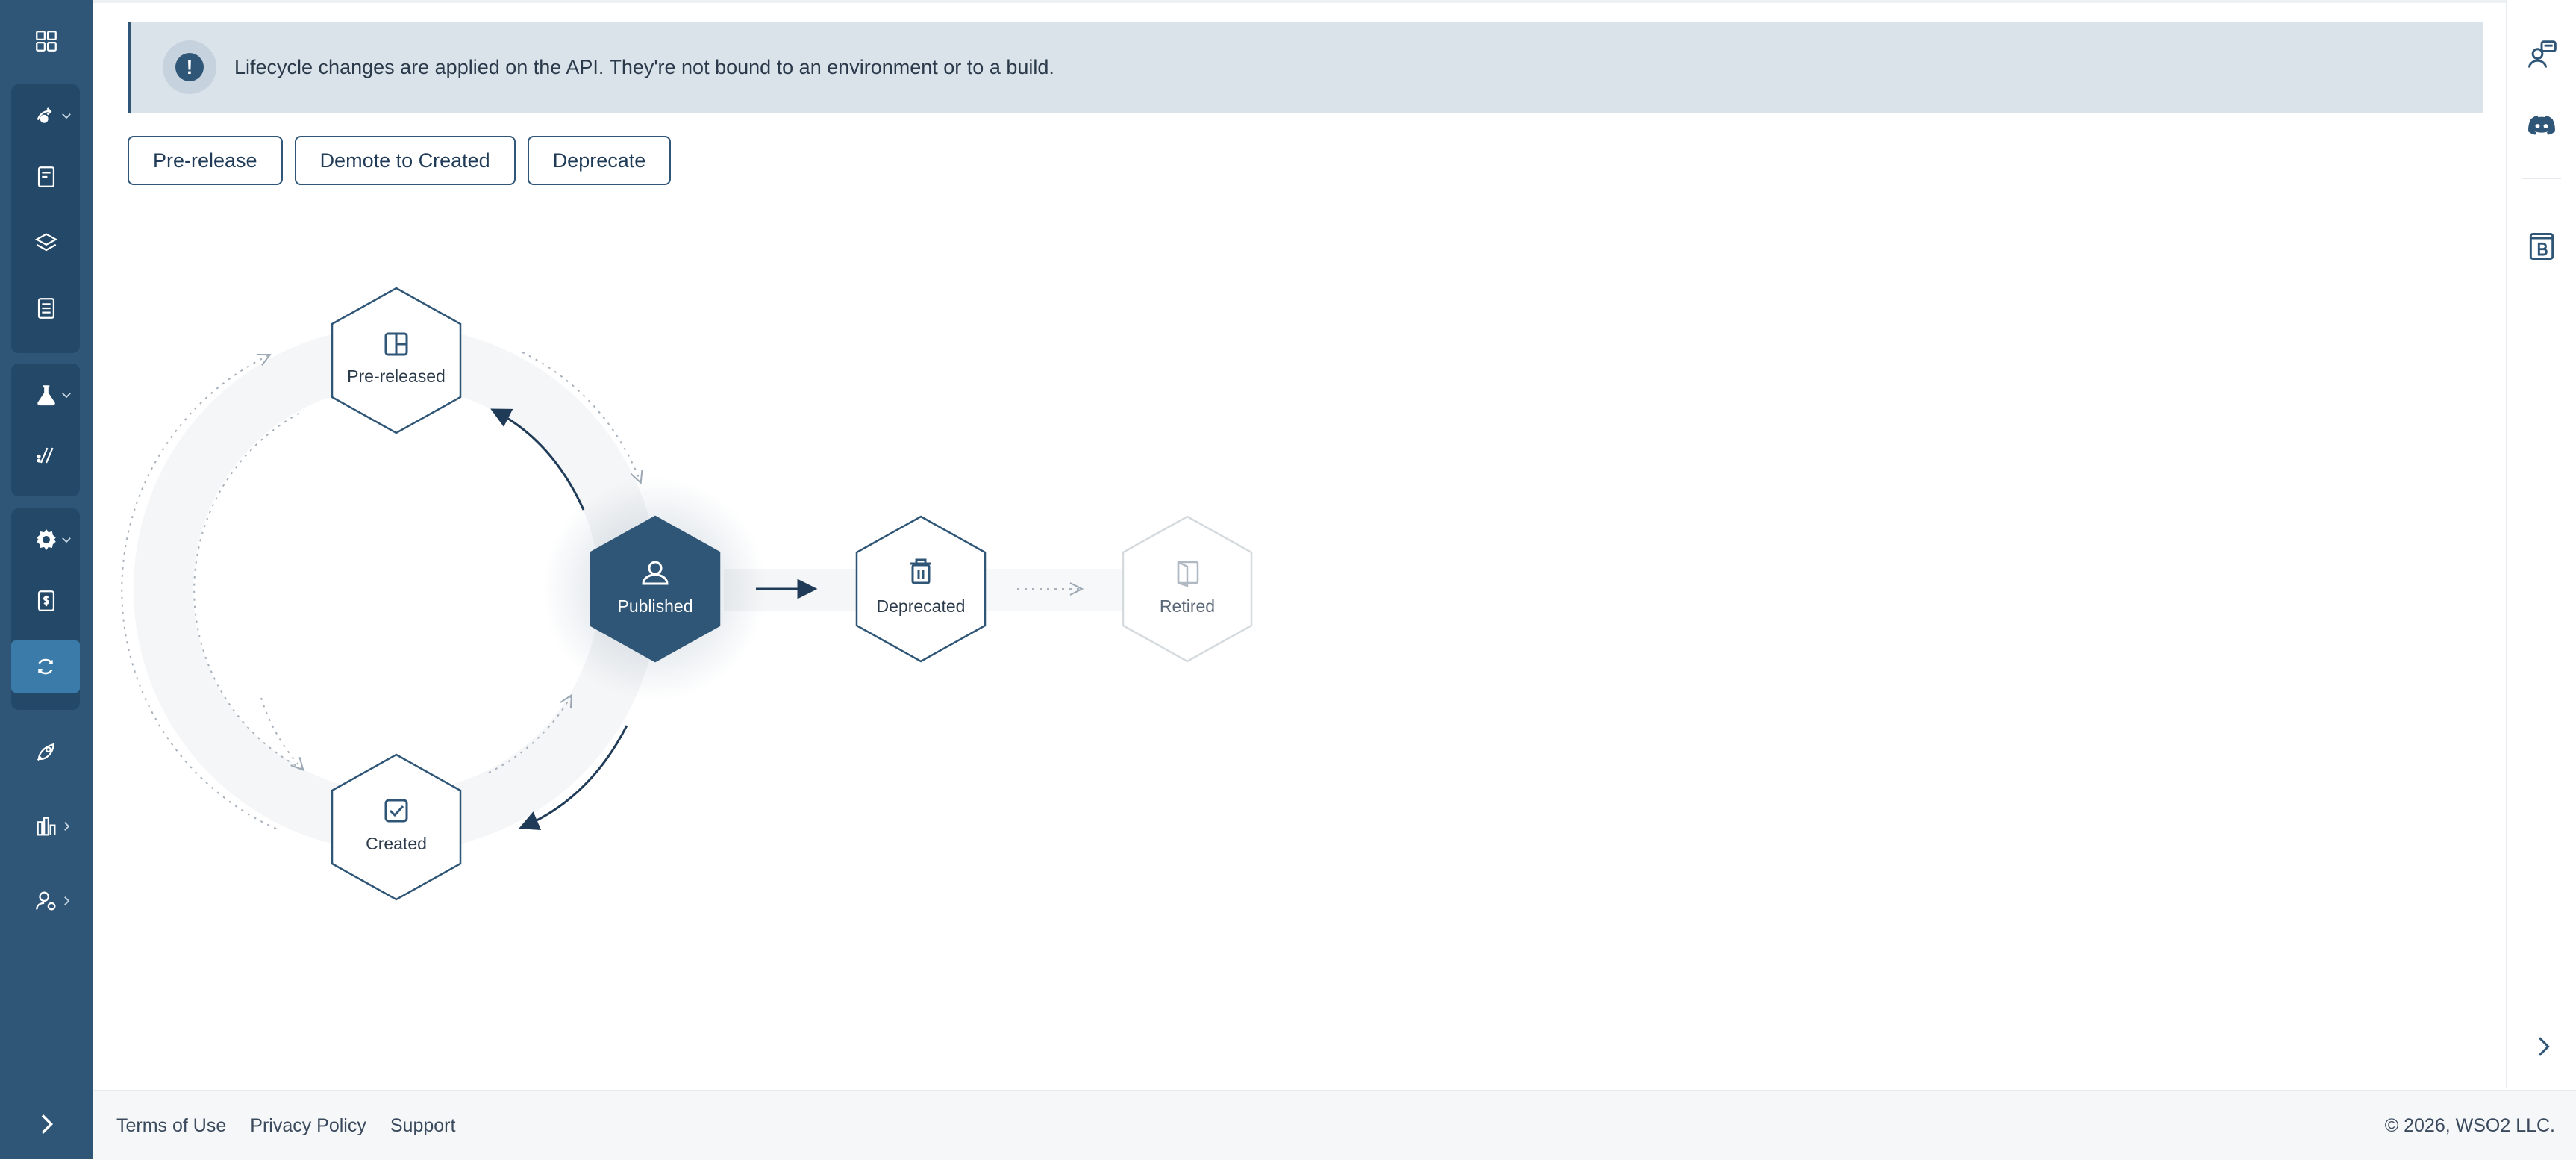 This screenshot has height=1160, width=2576. I want to click on sidebar-item-try-out, so click(46, 455).